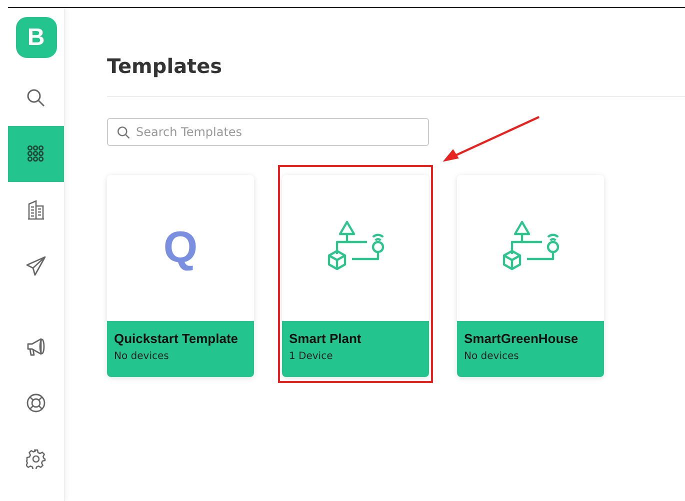  Describe the element at coordinates (530, 276) in the screenshot. I see `template-card: SmartGreenHouse No devices` at that location.